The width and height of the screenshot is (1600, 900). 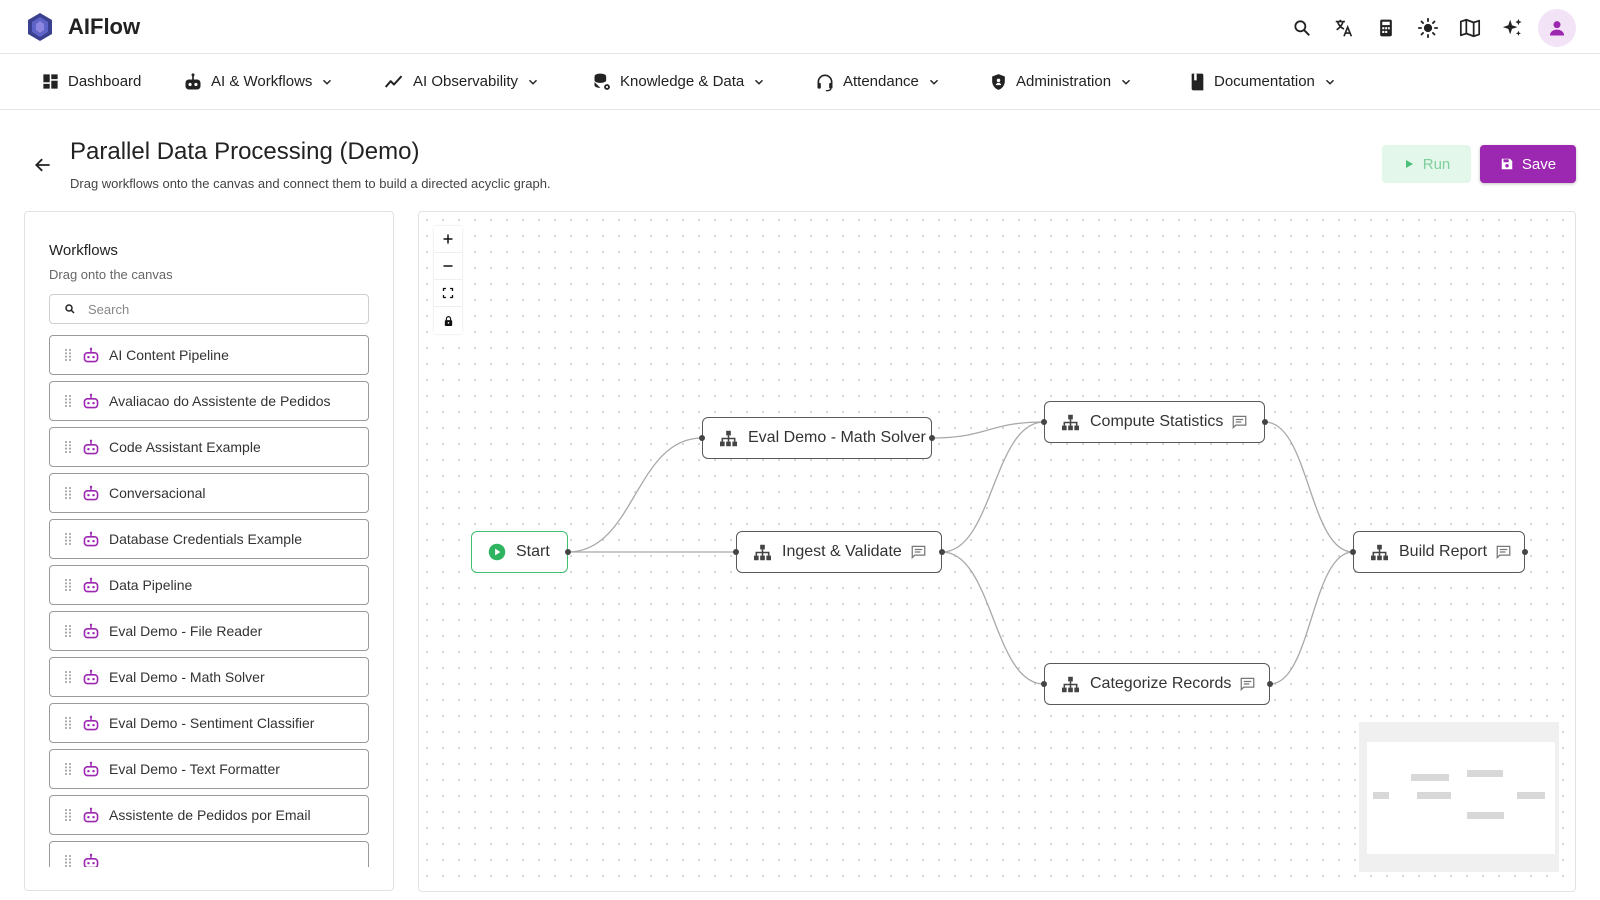 I want to click on chevron-down-icon, so click(x=933, y=82).